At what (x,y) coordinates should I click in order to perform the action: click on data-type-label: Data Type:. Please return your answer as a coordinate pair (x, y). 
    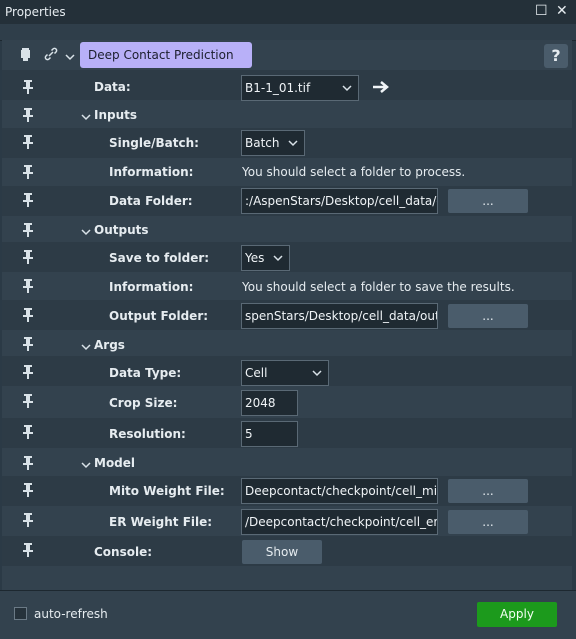
    Looking at the image, I should click on (145, 373).